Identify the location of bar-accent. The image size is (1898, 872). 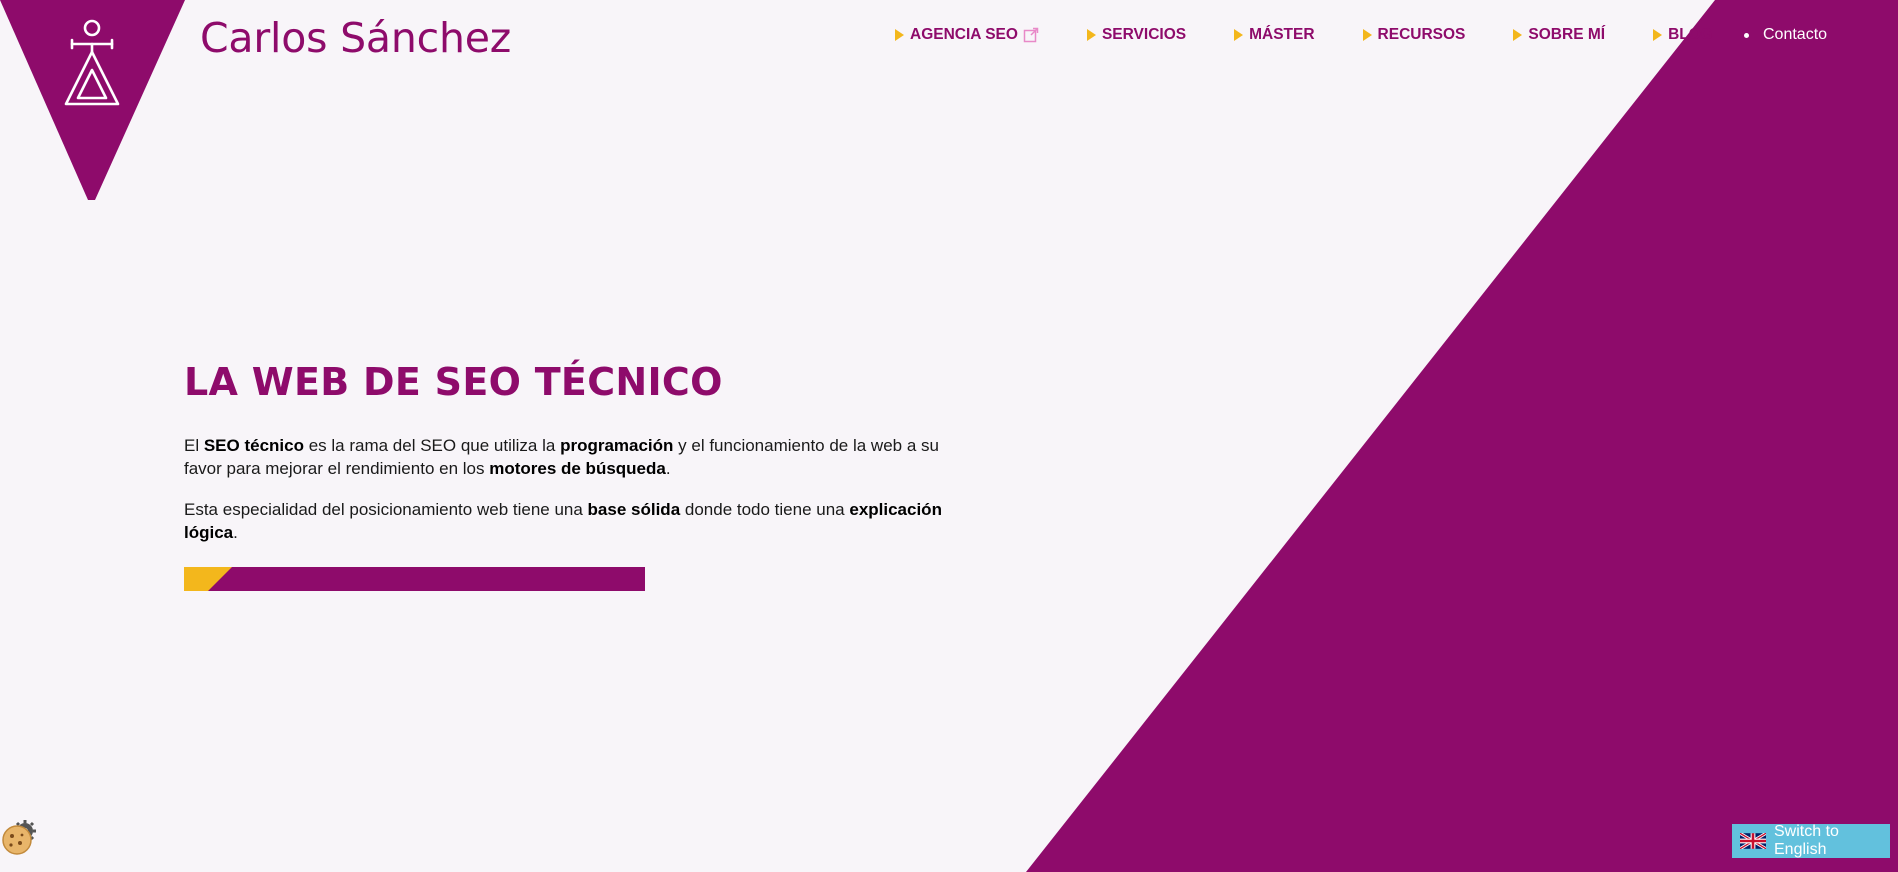
(208, 579).